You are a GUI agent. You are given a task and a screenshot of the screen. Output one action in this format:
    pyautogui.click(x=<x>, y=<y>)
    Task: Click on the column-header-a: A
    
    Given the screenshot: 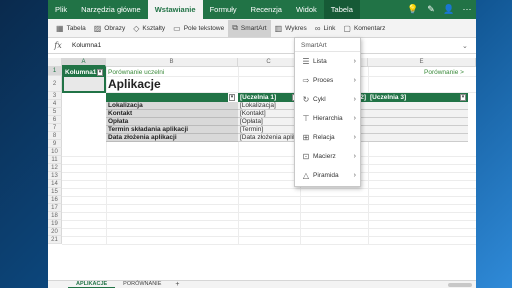 What is the action you would take?
    pyautogui.click(x=84, y=62)
    